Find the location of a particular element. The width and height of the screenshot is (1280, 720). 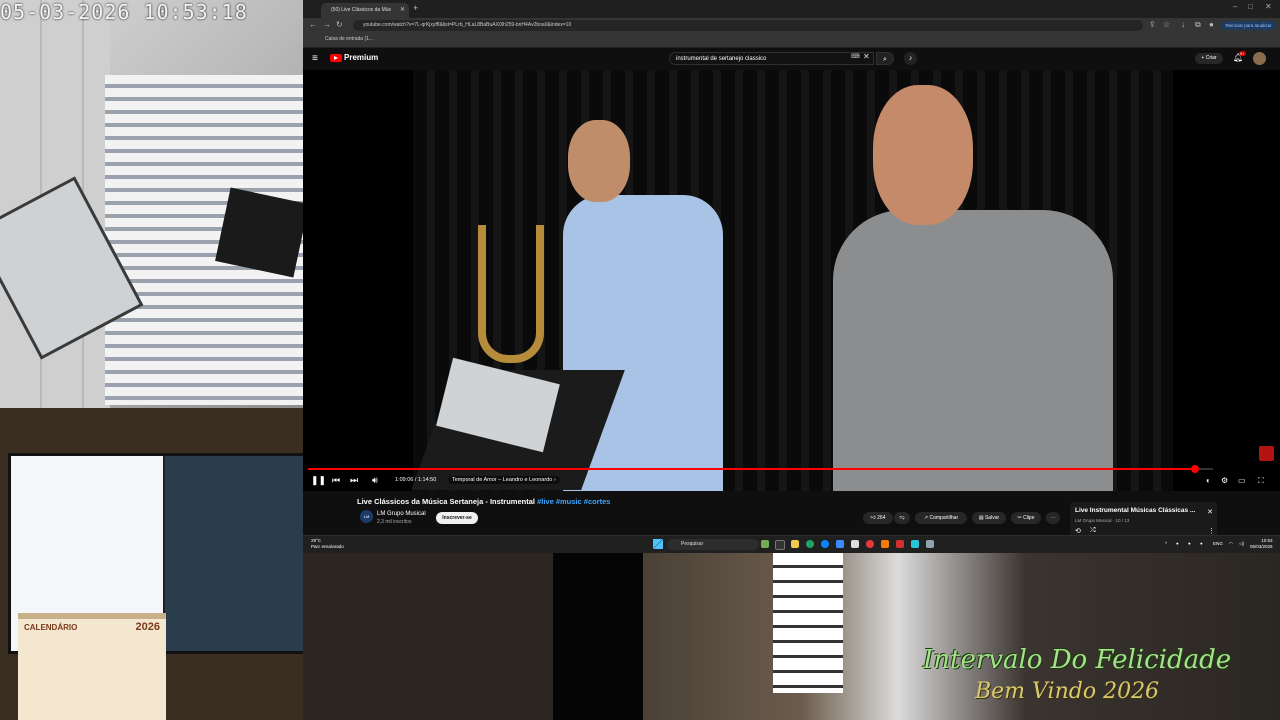

taskbar-app-icon is located at coordinates (765, 544).